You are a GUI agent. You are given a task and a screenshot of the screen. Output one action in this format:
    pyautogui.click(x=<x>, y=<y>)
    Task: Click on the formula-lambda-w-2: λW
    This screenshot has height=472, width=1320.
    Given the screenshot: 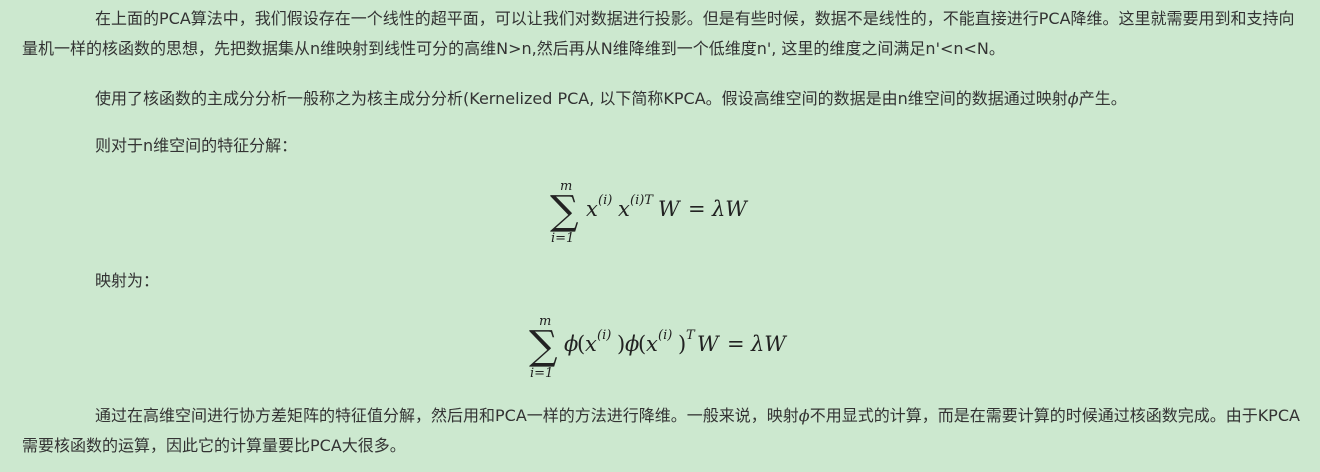 What is the action you would take?
    pyautogui.click(x=769, y=344)
    